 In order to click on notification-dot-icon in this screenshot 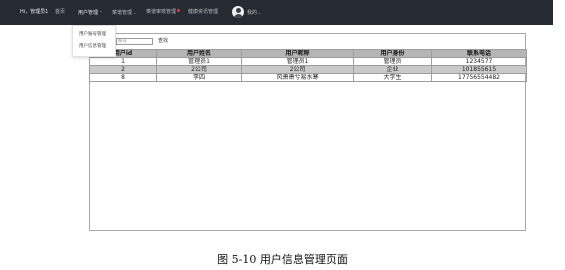, I will do `click(179, 10)`.